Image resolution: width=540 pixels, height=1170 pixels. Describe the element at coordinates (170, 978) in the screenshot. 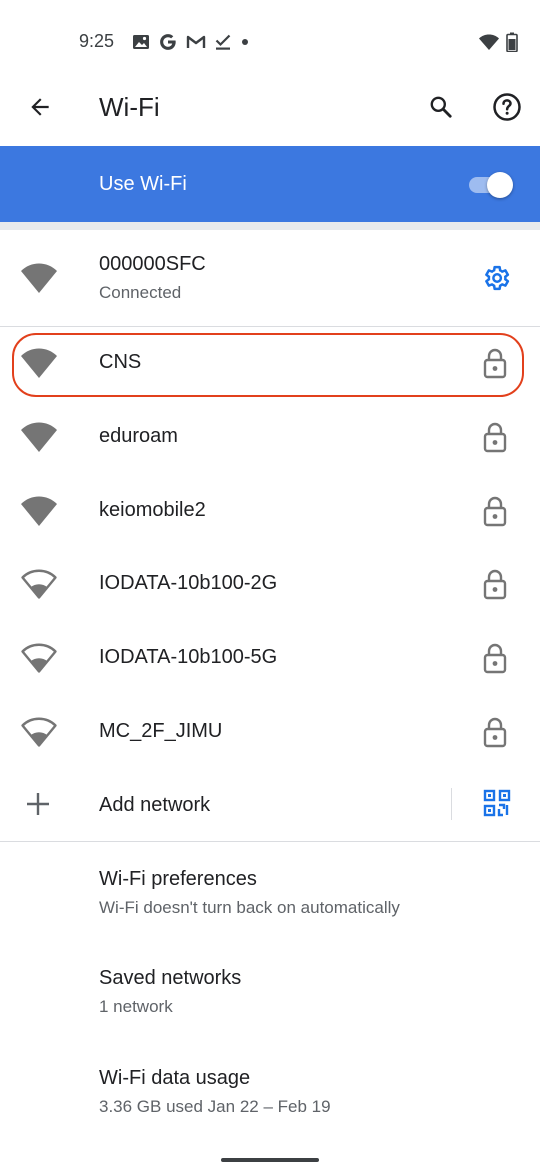

I see `pref-title: Saved networks` at that location.